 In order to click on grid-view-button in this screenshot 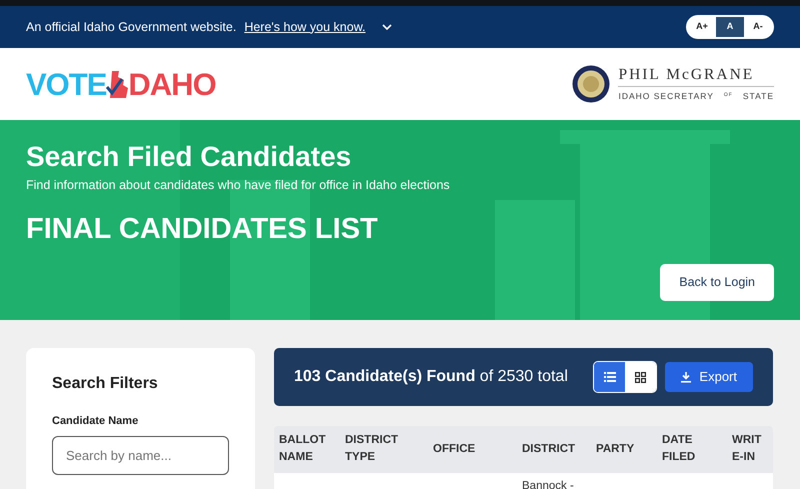, I will do `click(640, 377)`.